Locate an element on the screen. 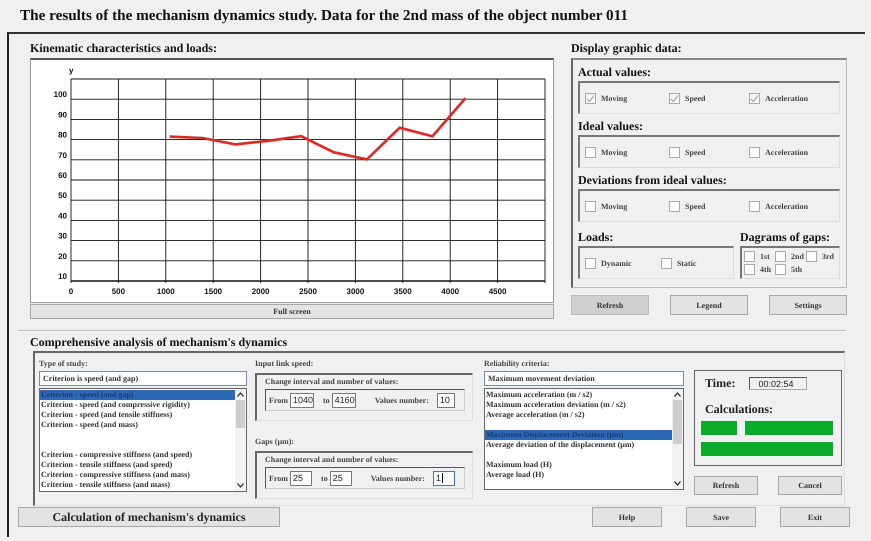 This screenshot has height=541, width=871. footer-button: Help is located at coordinates (627, 517).